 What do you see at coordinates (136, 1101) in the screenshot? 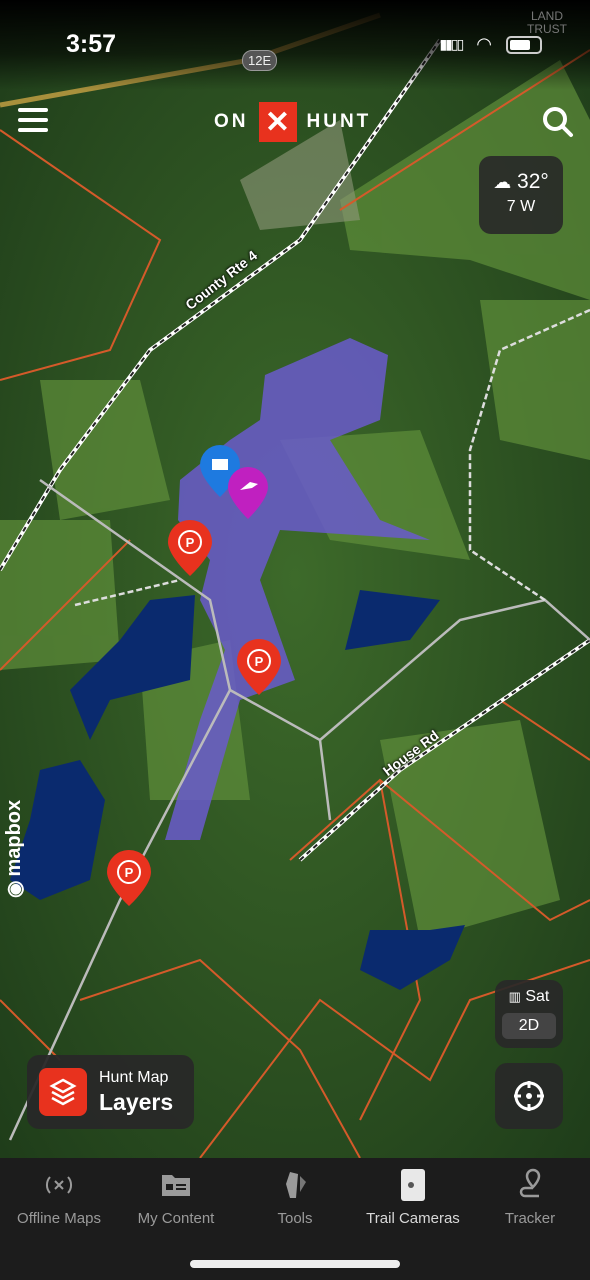
I see `layers-title: Layers` at bounding box center [136, 1101].